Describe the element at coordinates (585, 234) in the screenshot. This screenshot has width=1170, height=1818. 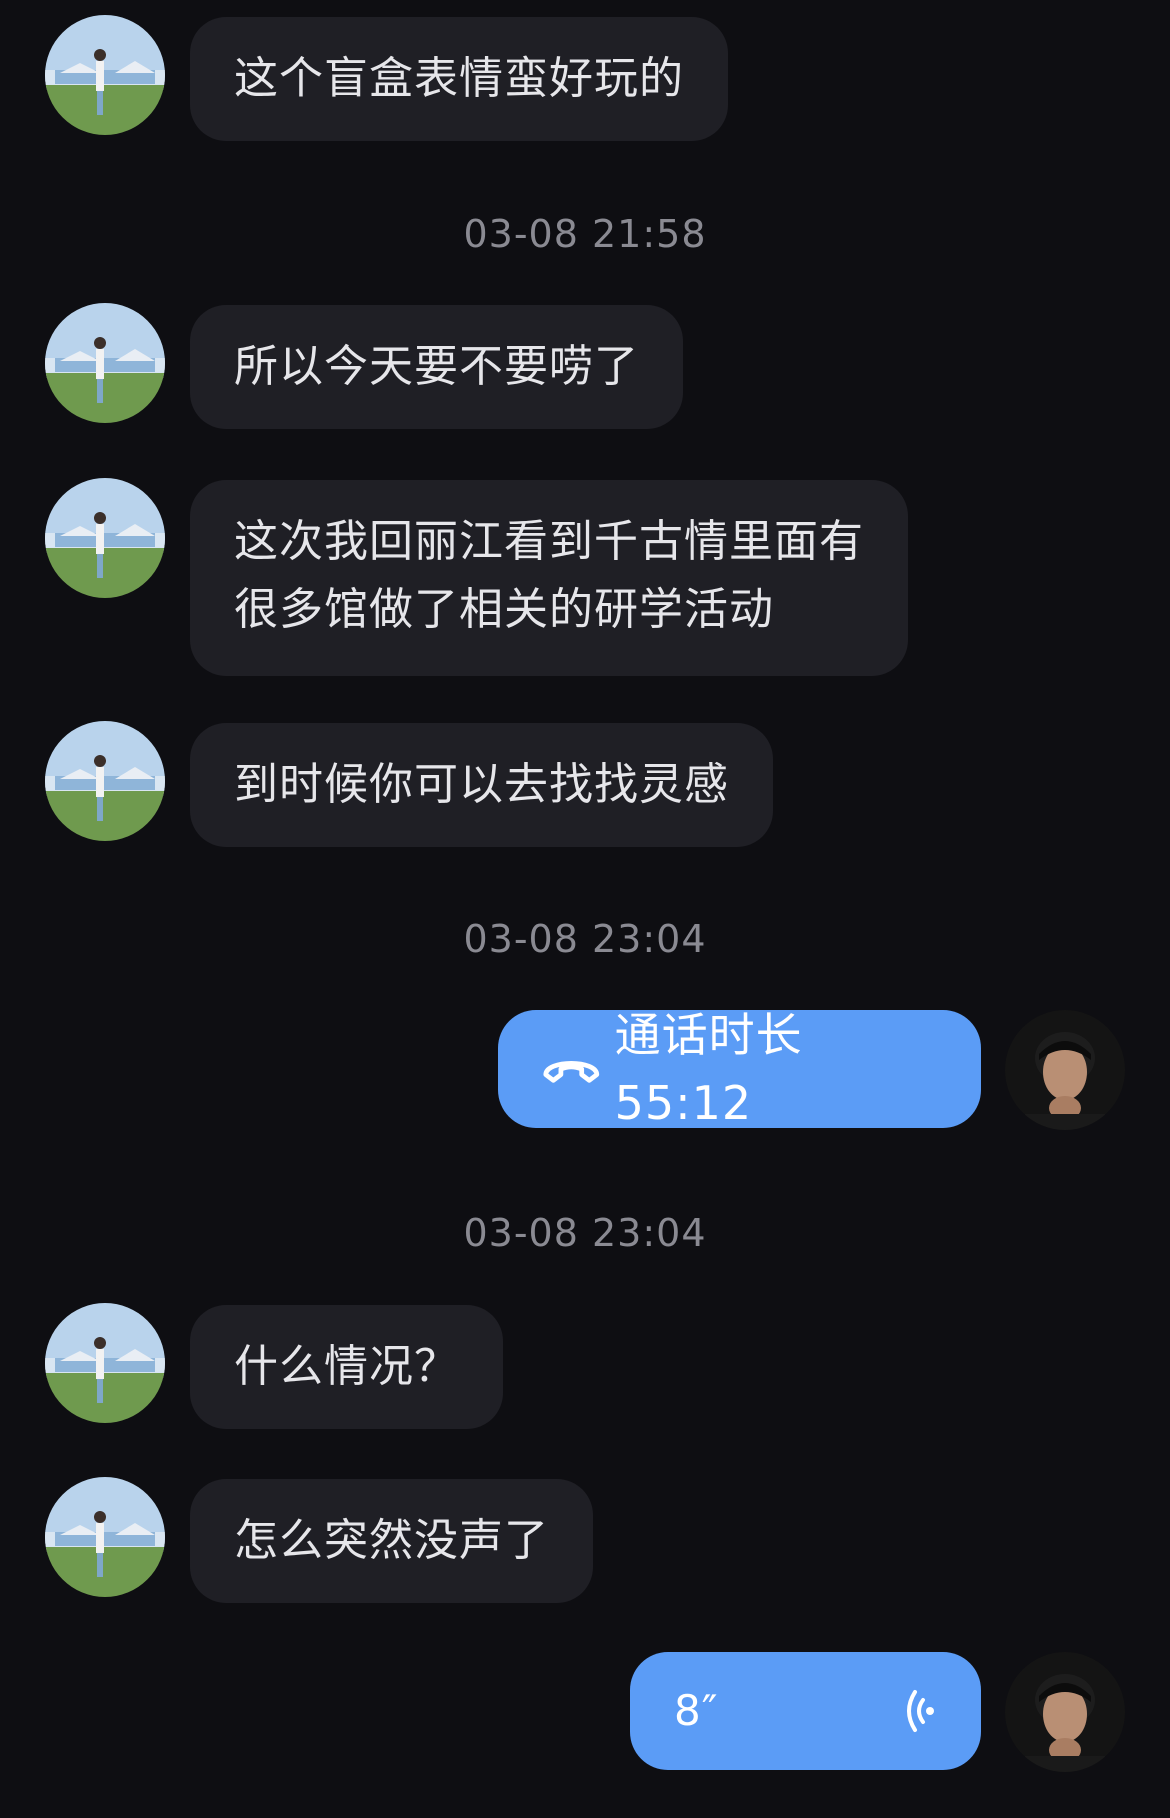
I see `timestamp: 03-08 21:58` at that location.